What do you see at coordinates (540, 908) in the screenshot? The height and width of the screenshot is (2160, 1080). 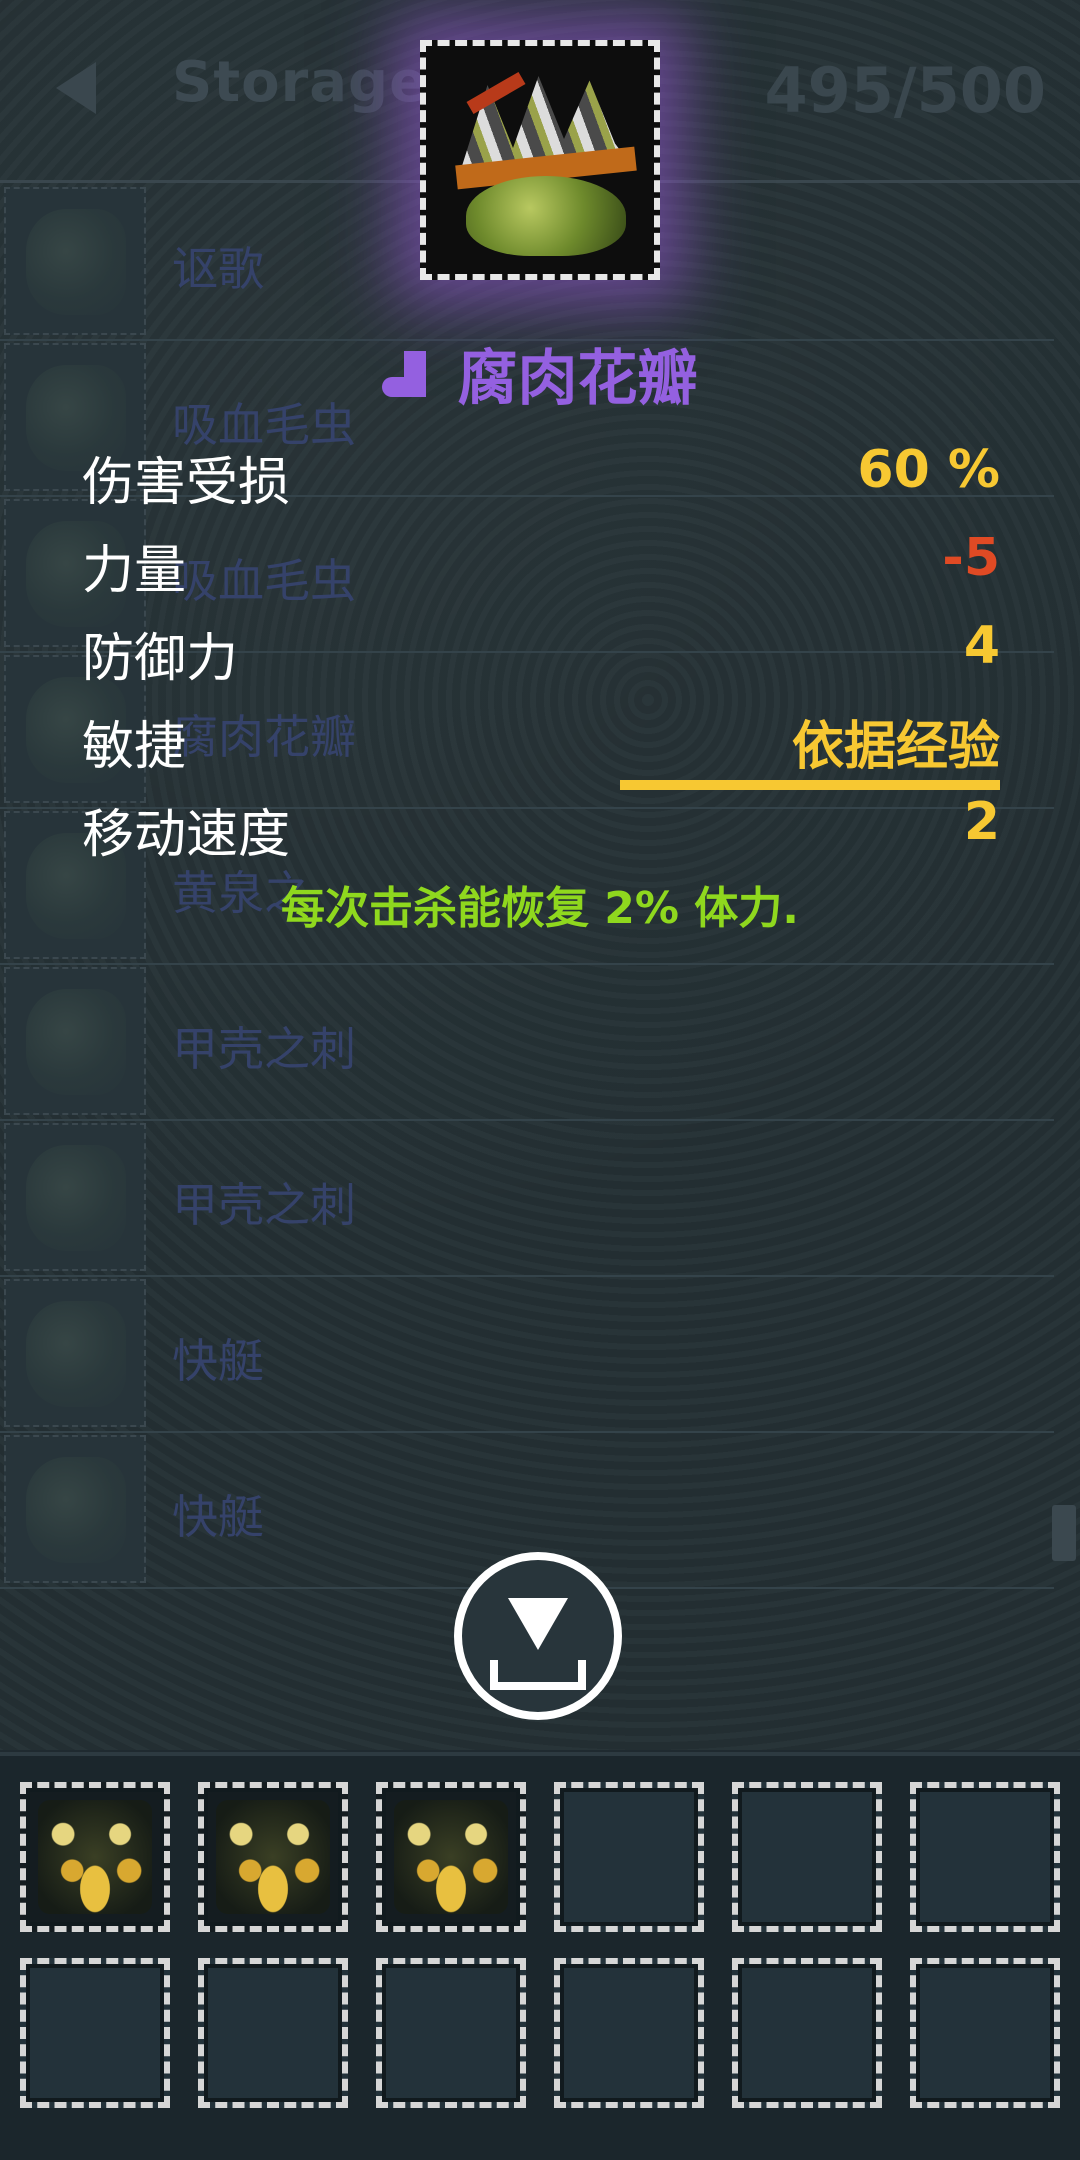 I see `item-effect: 每次击杀能恢复 2% 体力.` at bounding box center [540, 908].